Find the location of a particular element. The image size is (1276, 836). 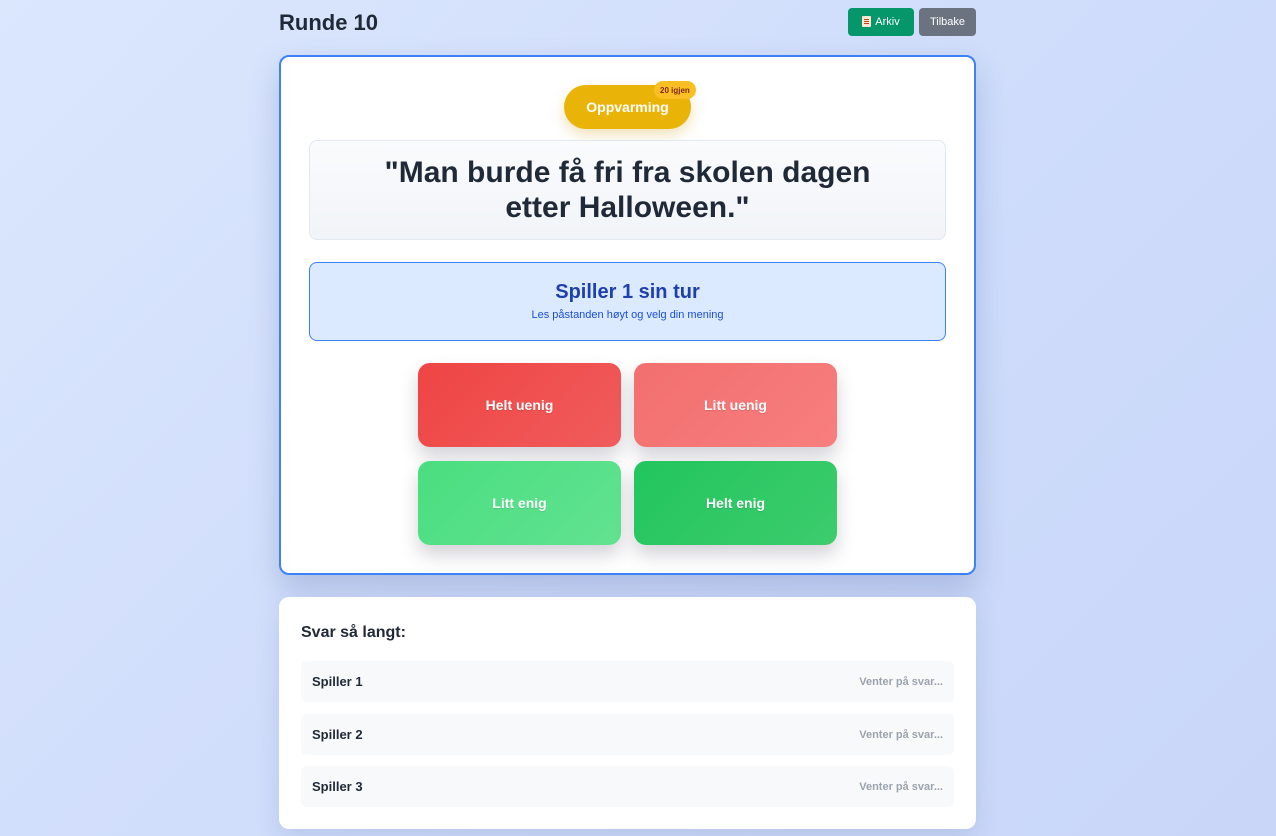

document-icon is located at coordinates (867, 21).